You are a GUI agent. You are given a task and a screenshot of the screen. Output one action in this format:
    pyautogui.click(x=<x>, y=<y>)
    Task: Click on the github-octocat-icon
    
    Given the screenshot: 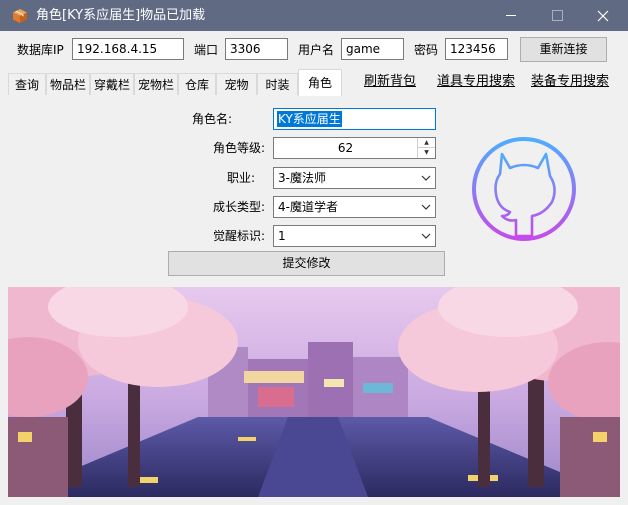 What is the action you would take?
    pyautogui.click(x=524, y=189)
    